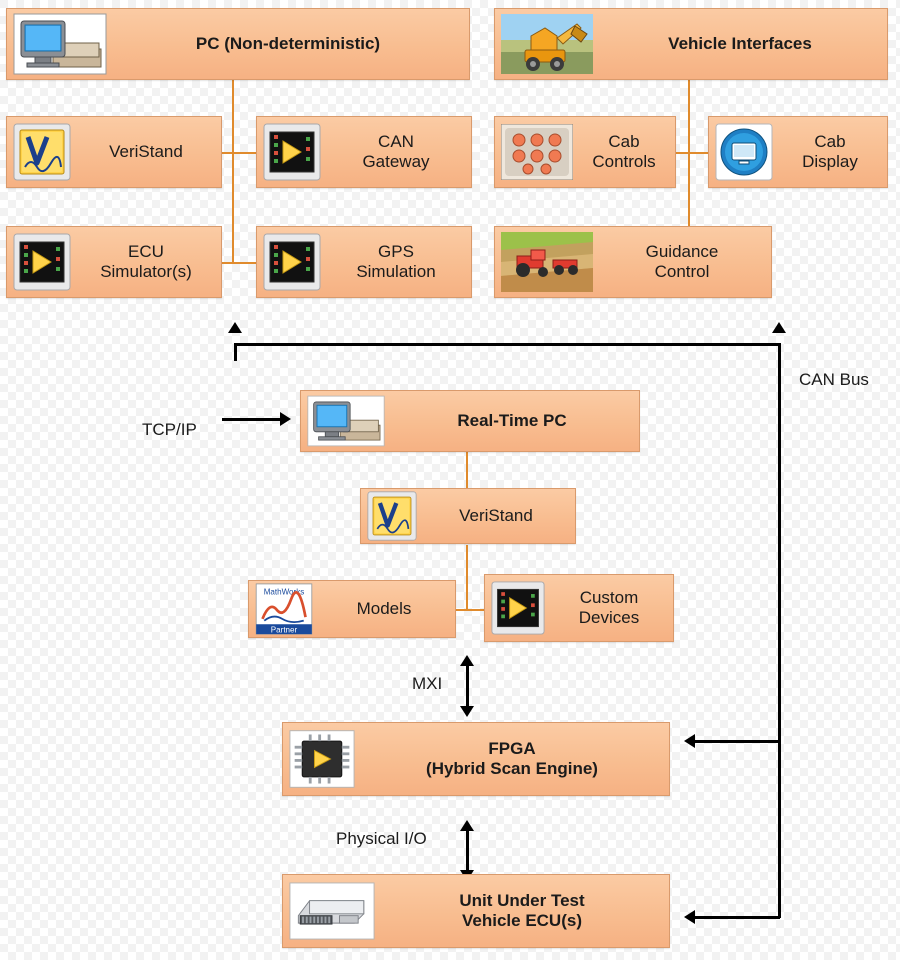 The image size is (900, 960). What do you see at coordinates (467, 577) in the screenshot?
I see `connector-veristand-models` at bounding box center [467, 577].